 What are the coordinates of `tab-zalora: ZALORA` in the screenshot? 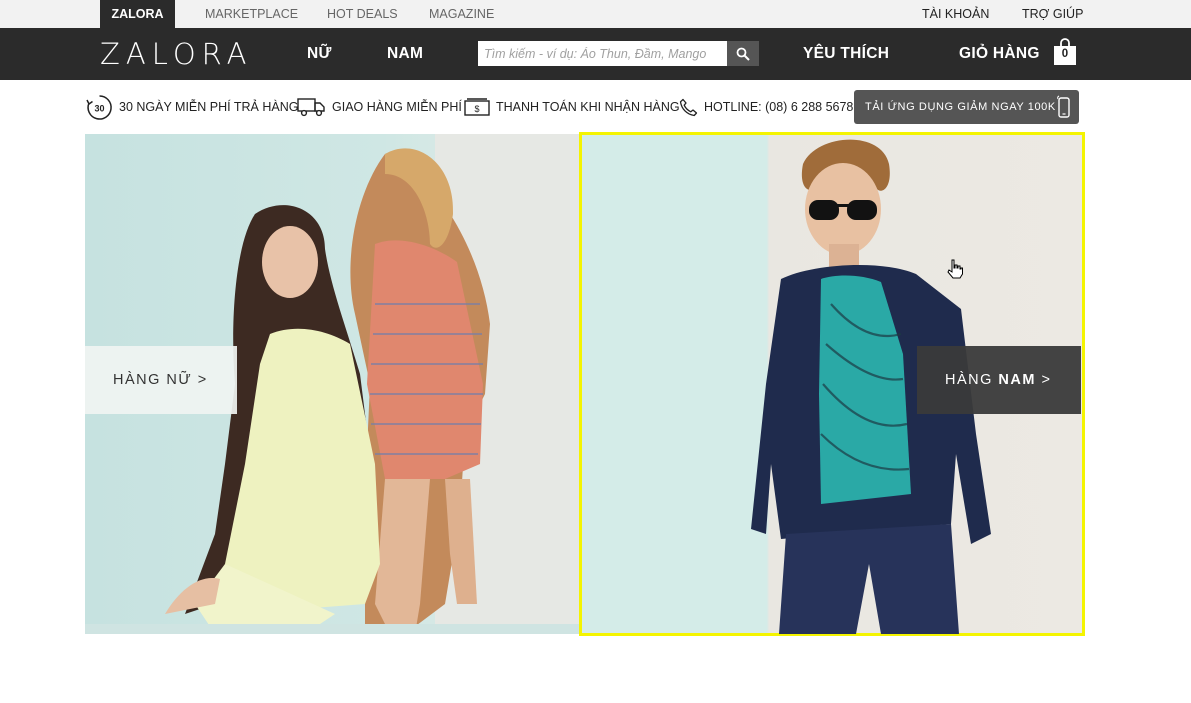 It's located at (137, 14).